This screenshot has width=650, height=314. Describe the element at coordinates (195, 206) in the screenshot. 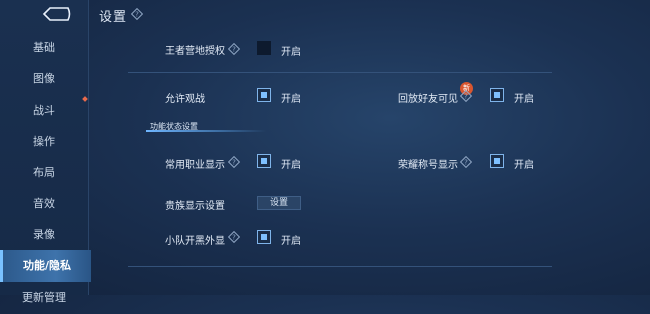

I see `noble-display-label: 贵族显示设置` at that location.